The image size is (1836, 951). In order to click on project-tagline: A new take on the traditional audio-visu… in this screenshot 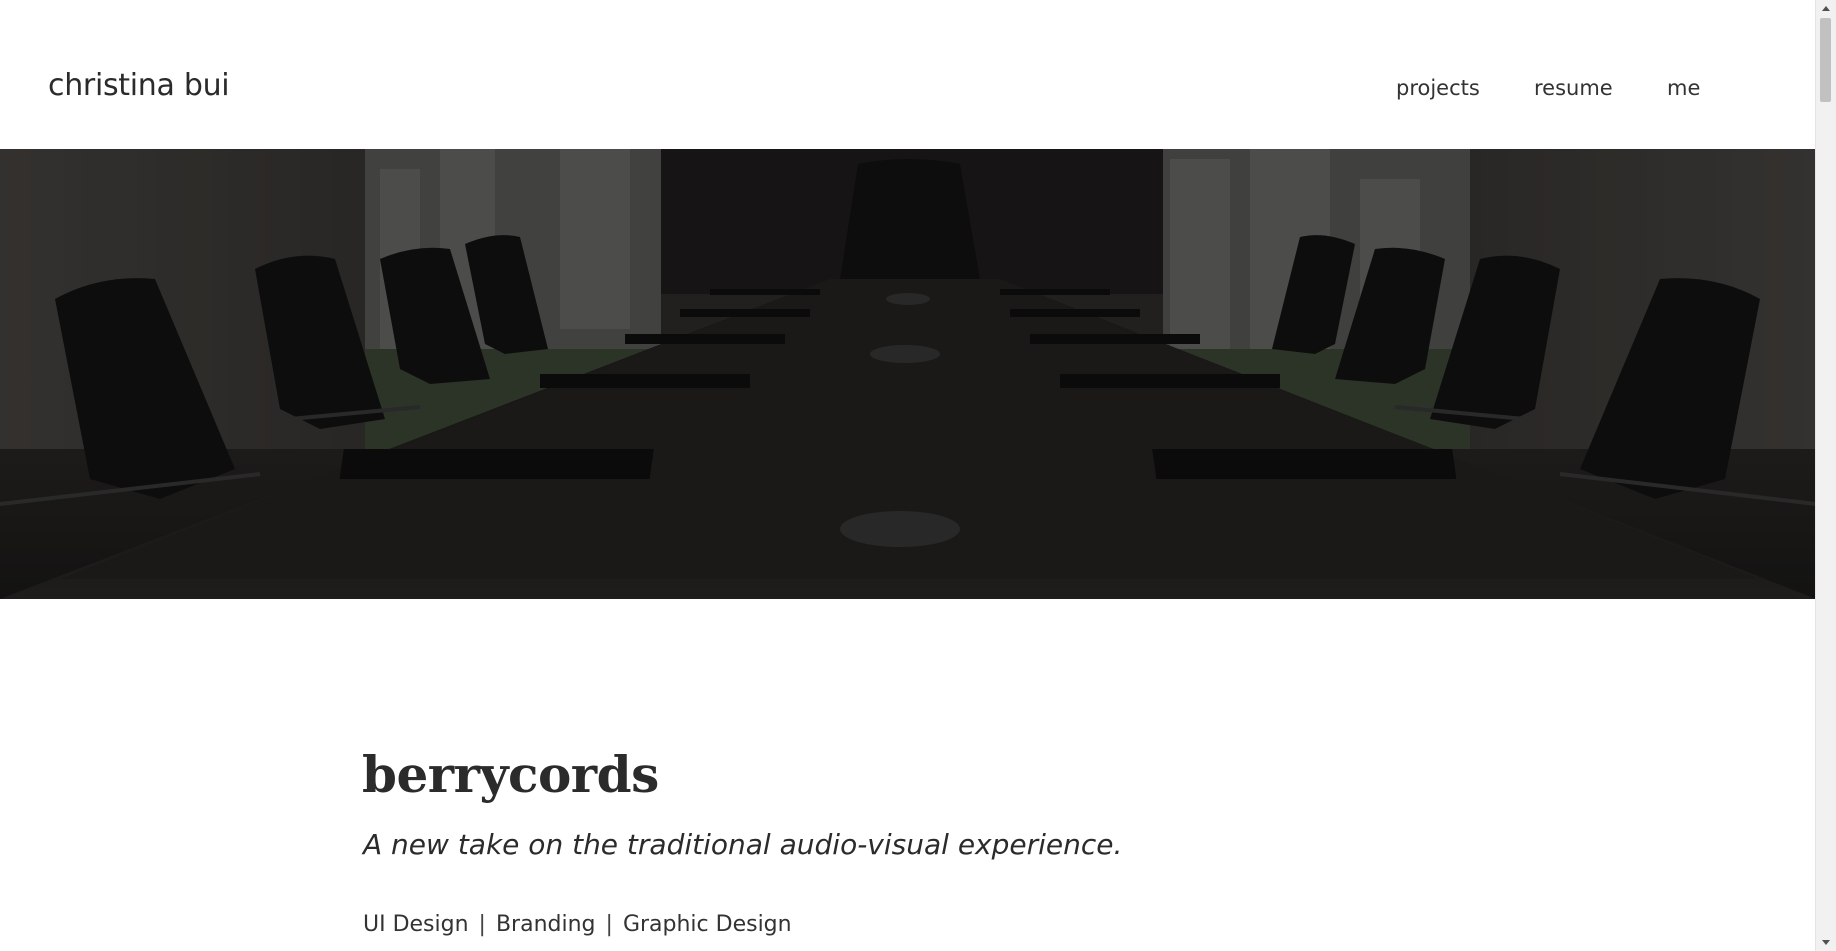, I will do `click(743, 844)`.